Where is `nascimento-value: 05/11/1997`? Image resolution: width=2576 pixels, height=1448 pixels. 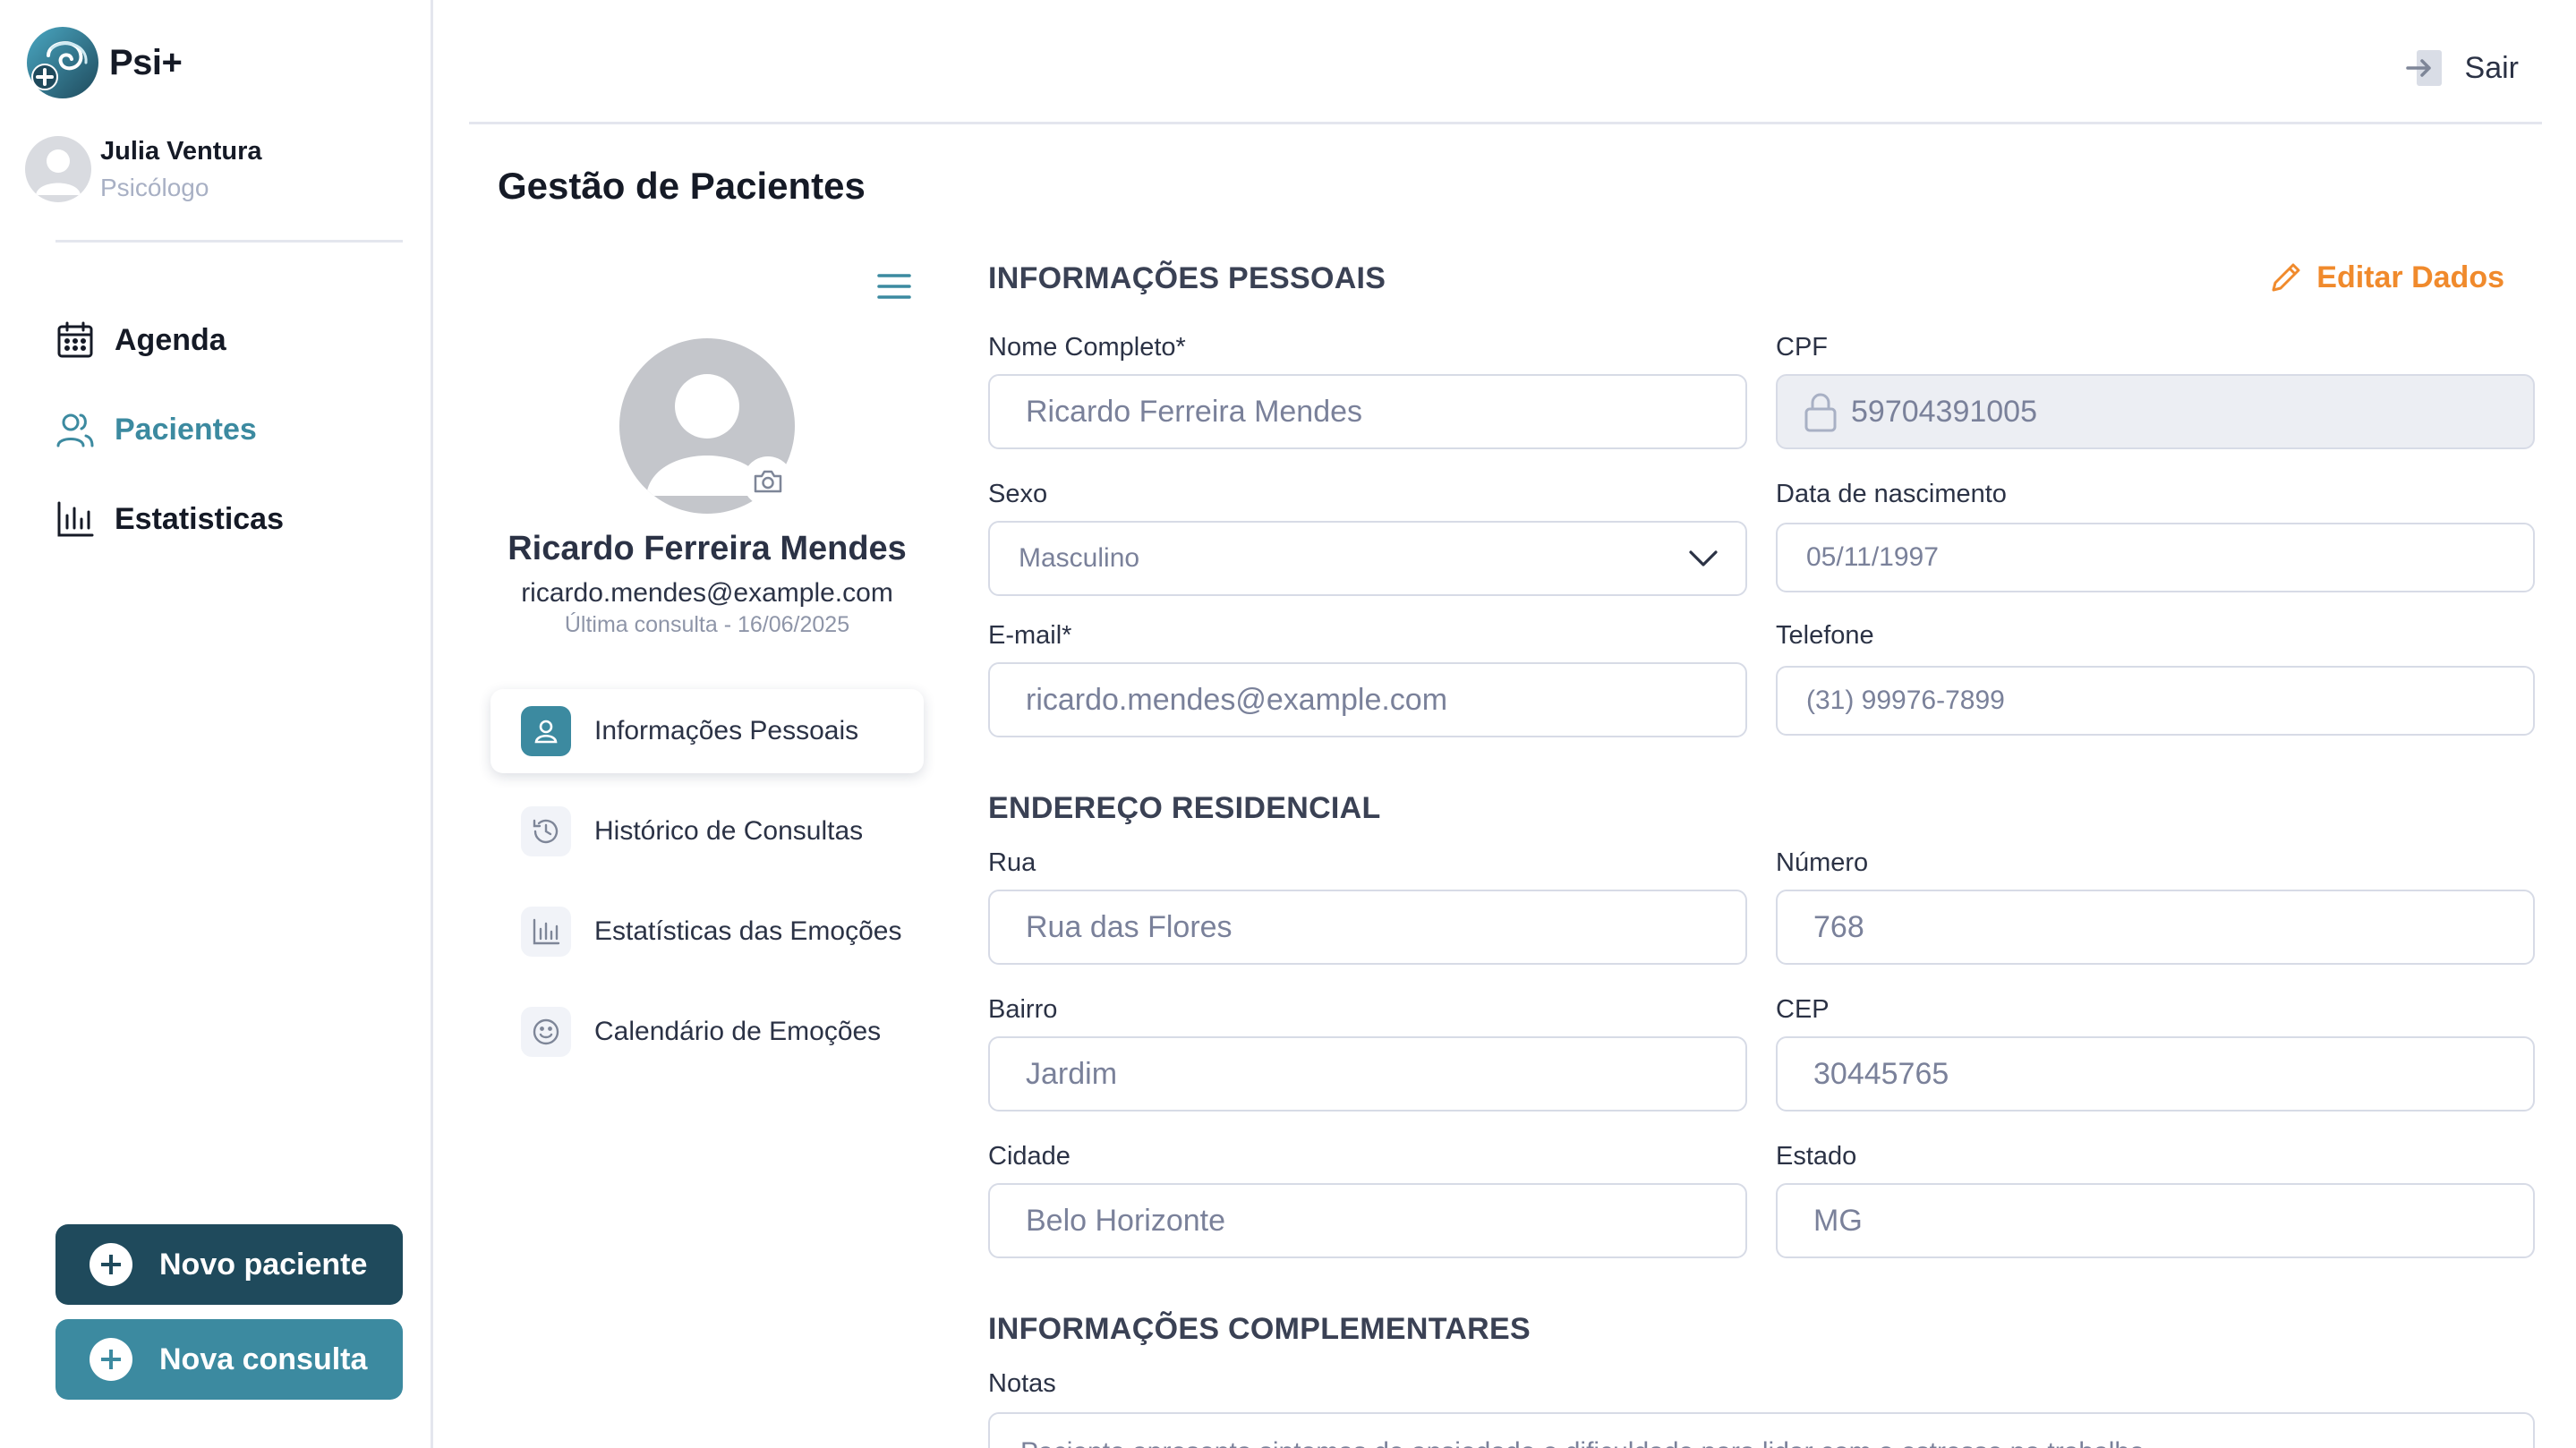 nascimento-value: 05/11/1997 is located at coordinates (1872, 557).